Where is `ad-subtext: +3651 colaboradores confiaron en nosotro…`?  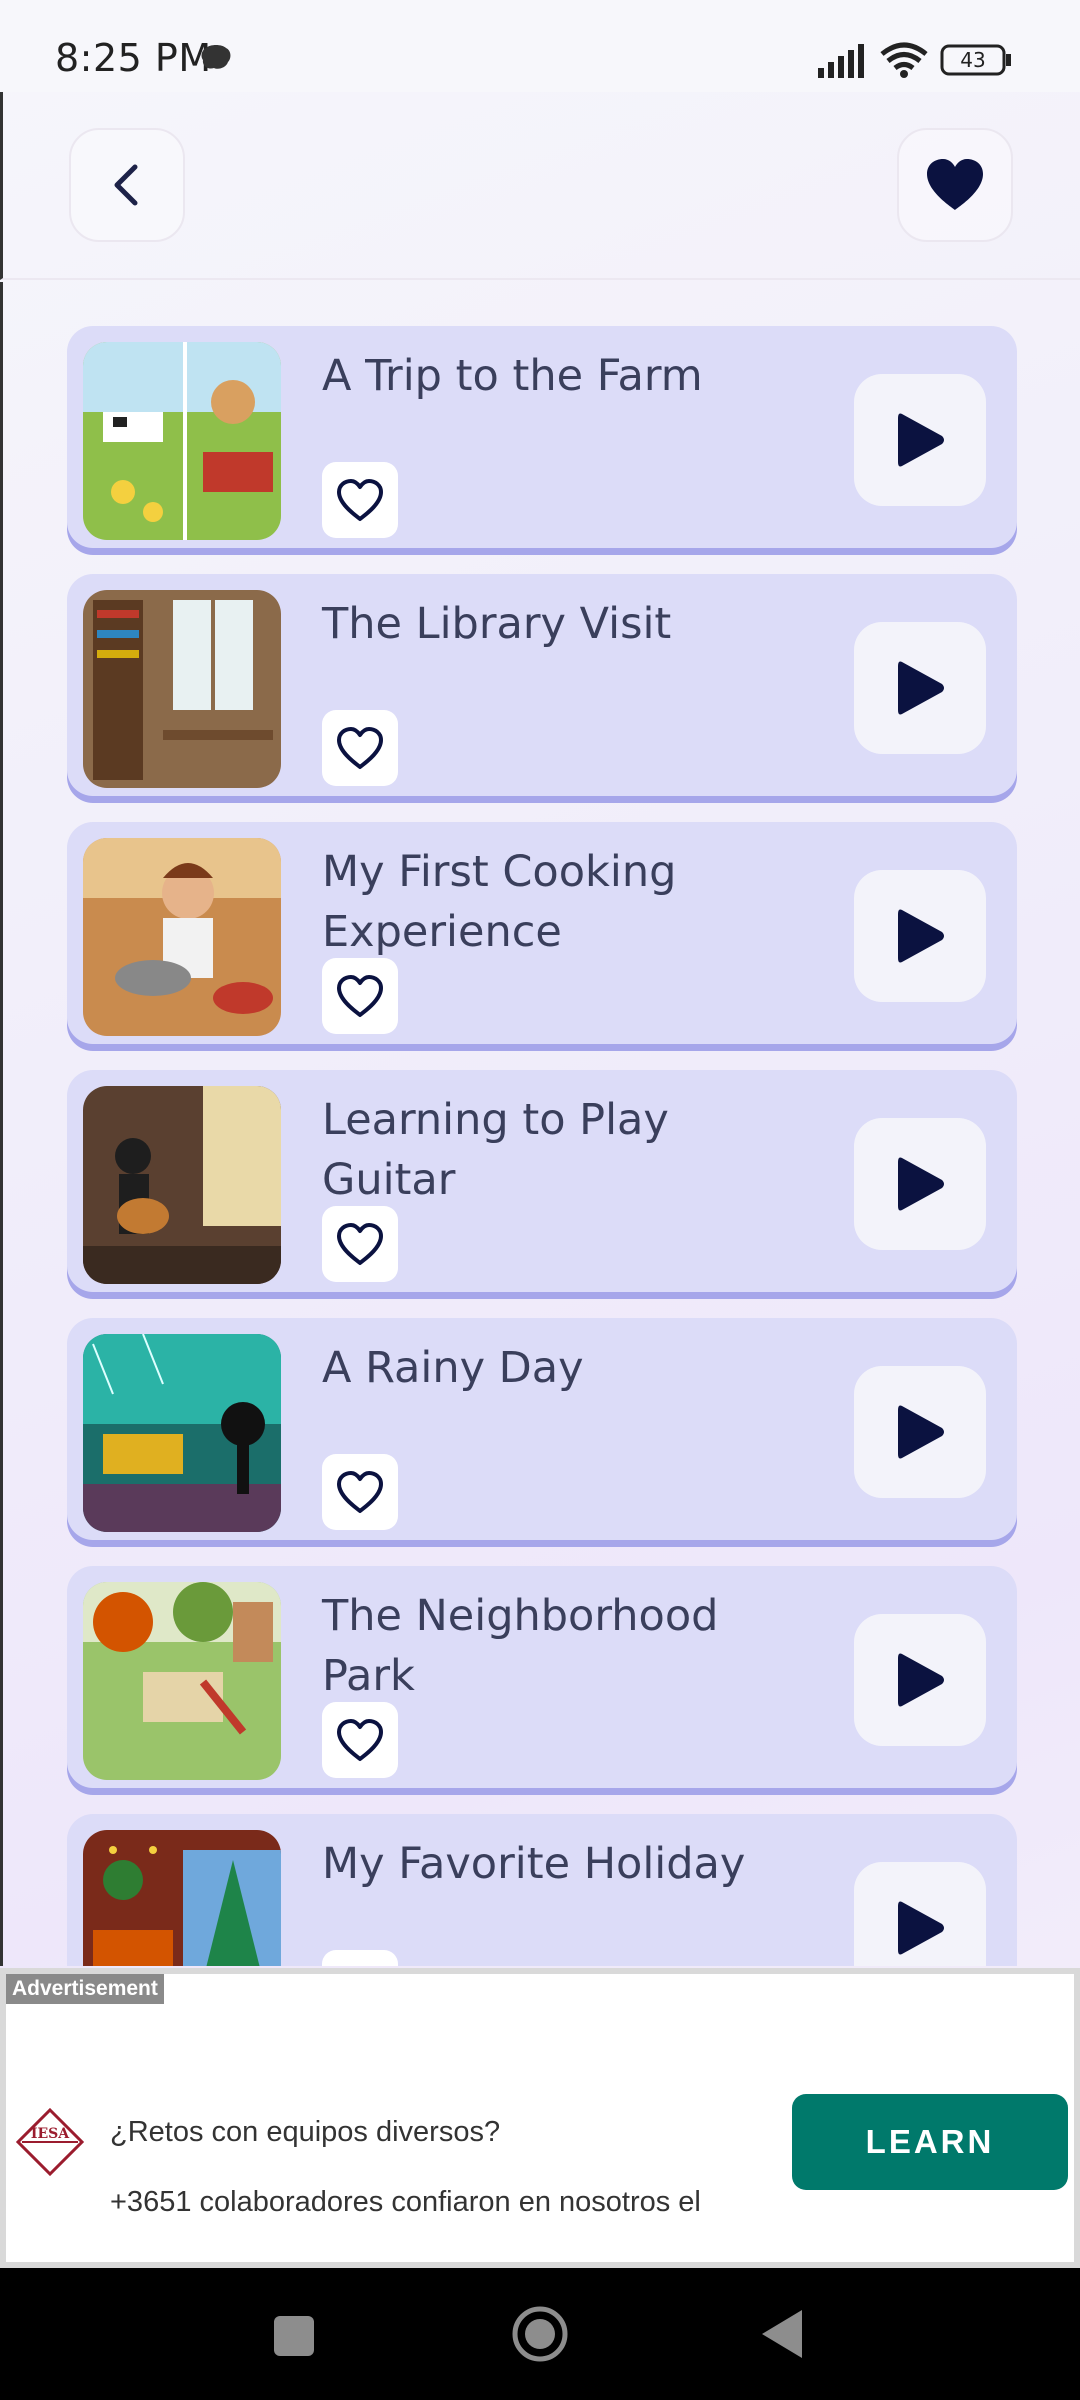
ad-subtext: +3651 colaboradores confiaron en nosotro… is located at coordinates (405, 2202).